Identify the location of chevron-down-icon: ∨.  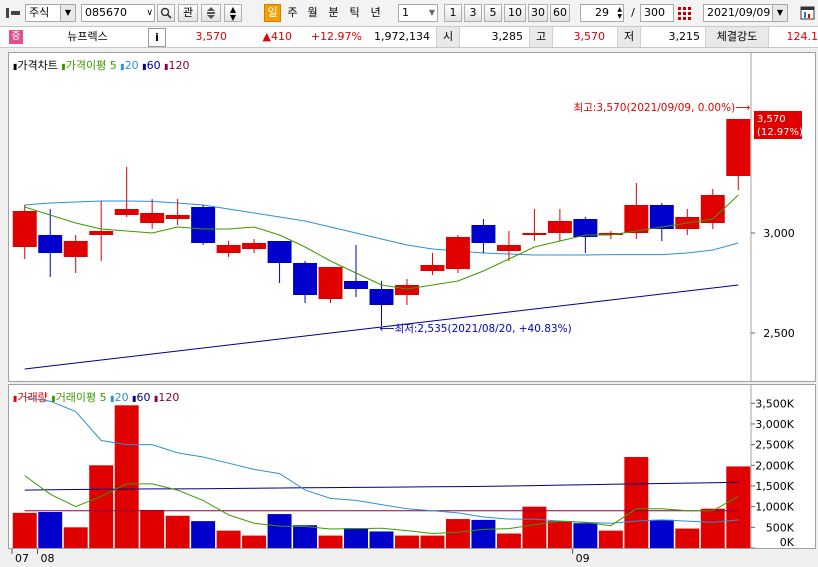
(149, 13).